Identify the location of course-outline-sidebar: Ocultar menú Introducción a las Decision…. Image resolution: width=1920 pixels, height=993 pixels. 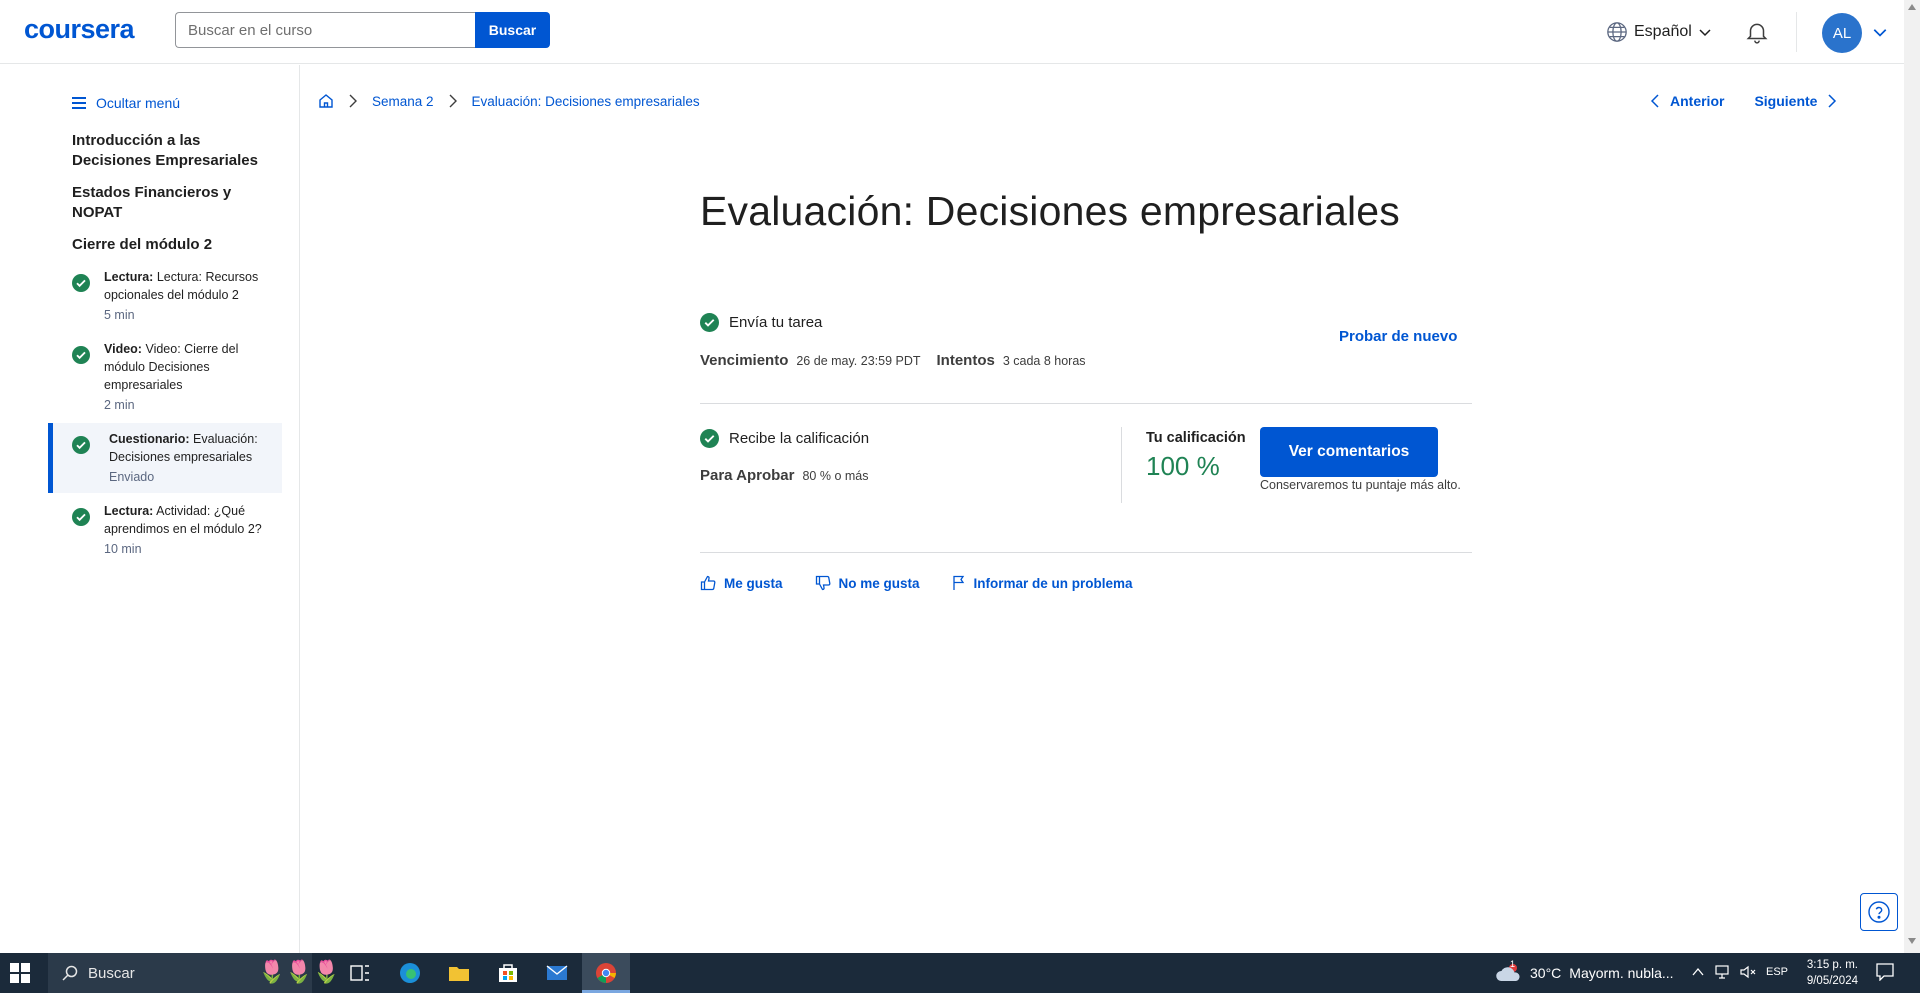
(150, 509).